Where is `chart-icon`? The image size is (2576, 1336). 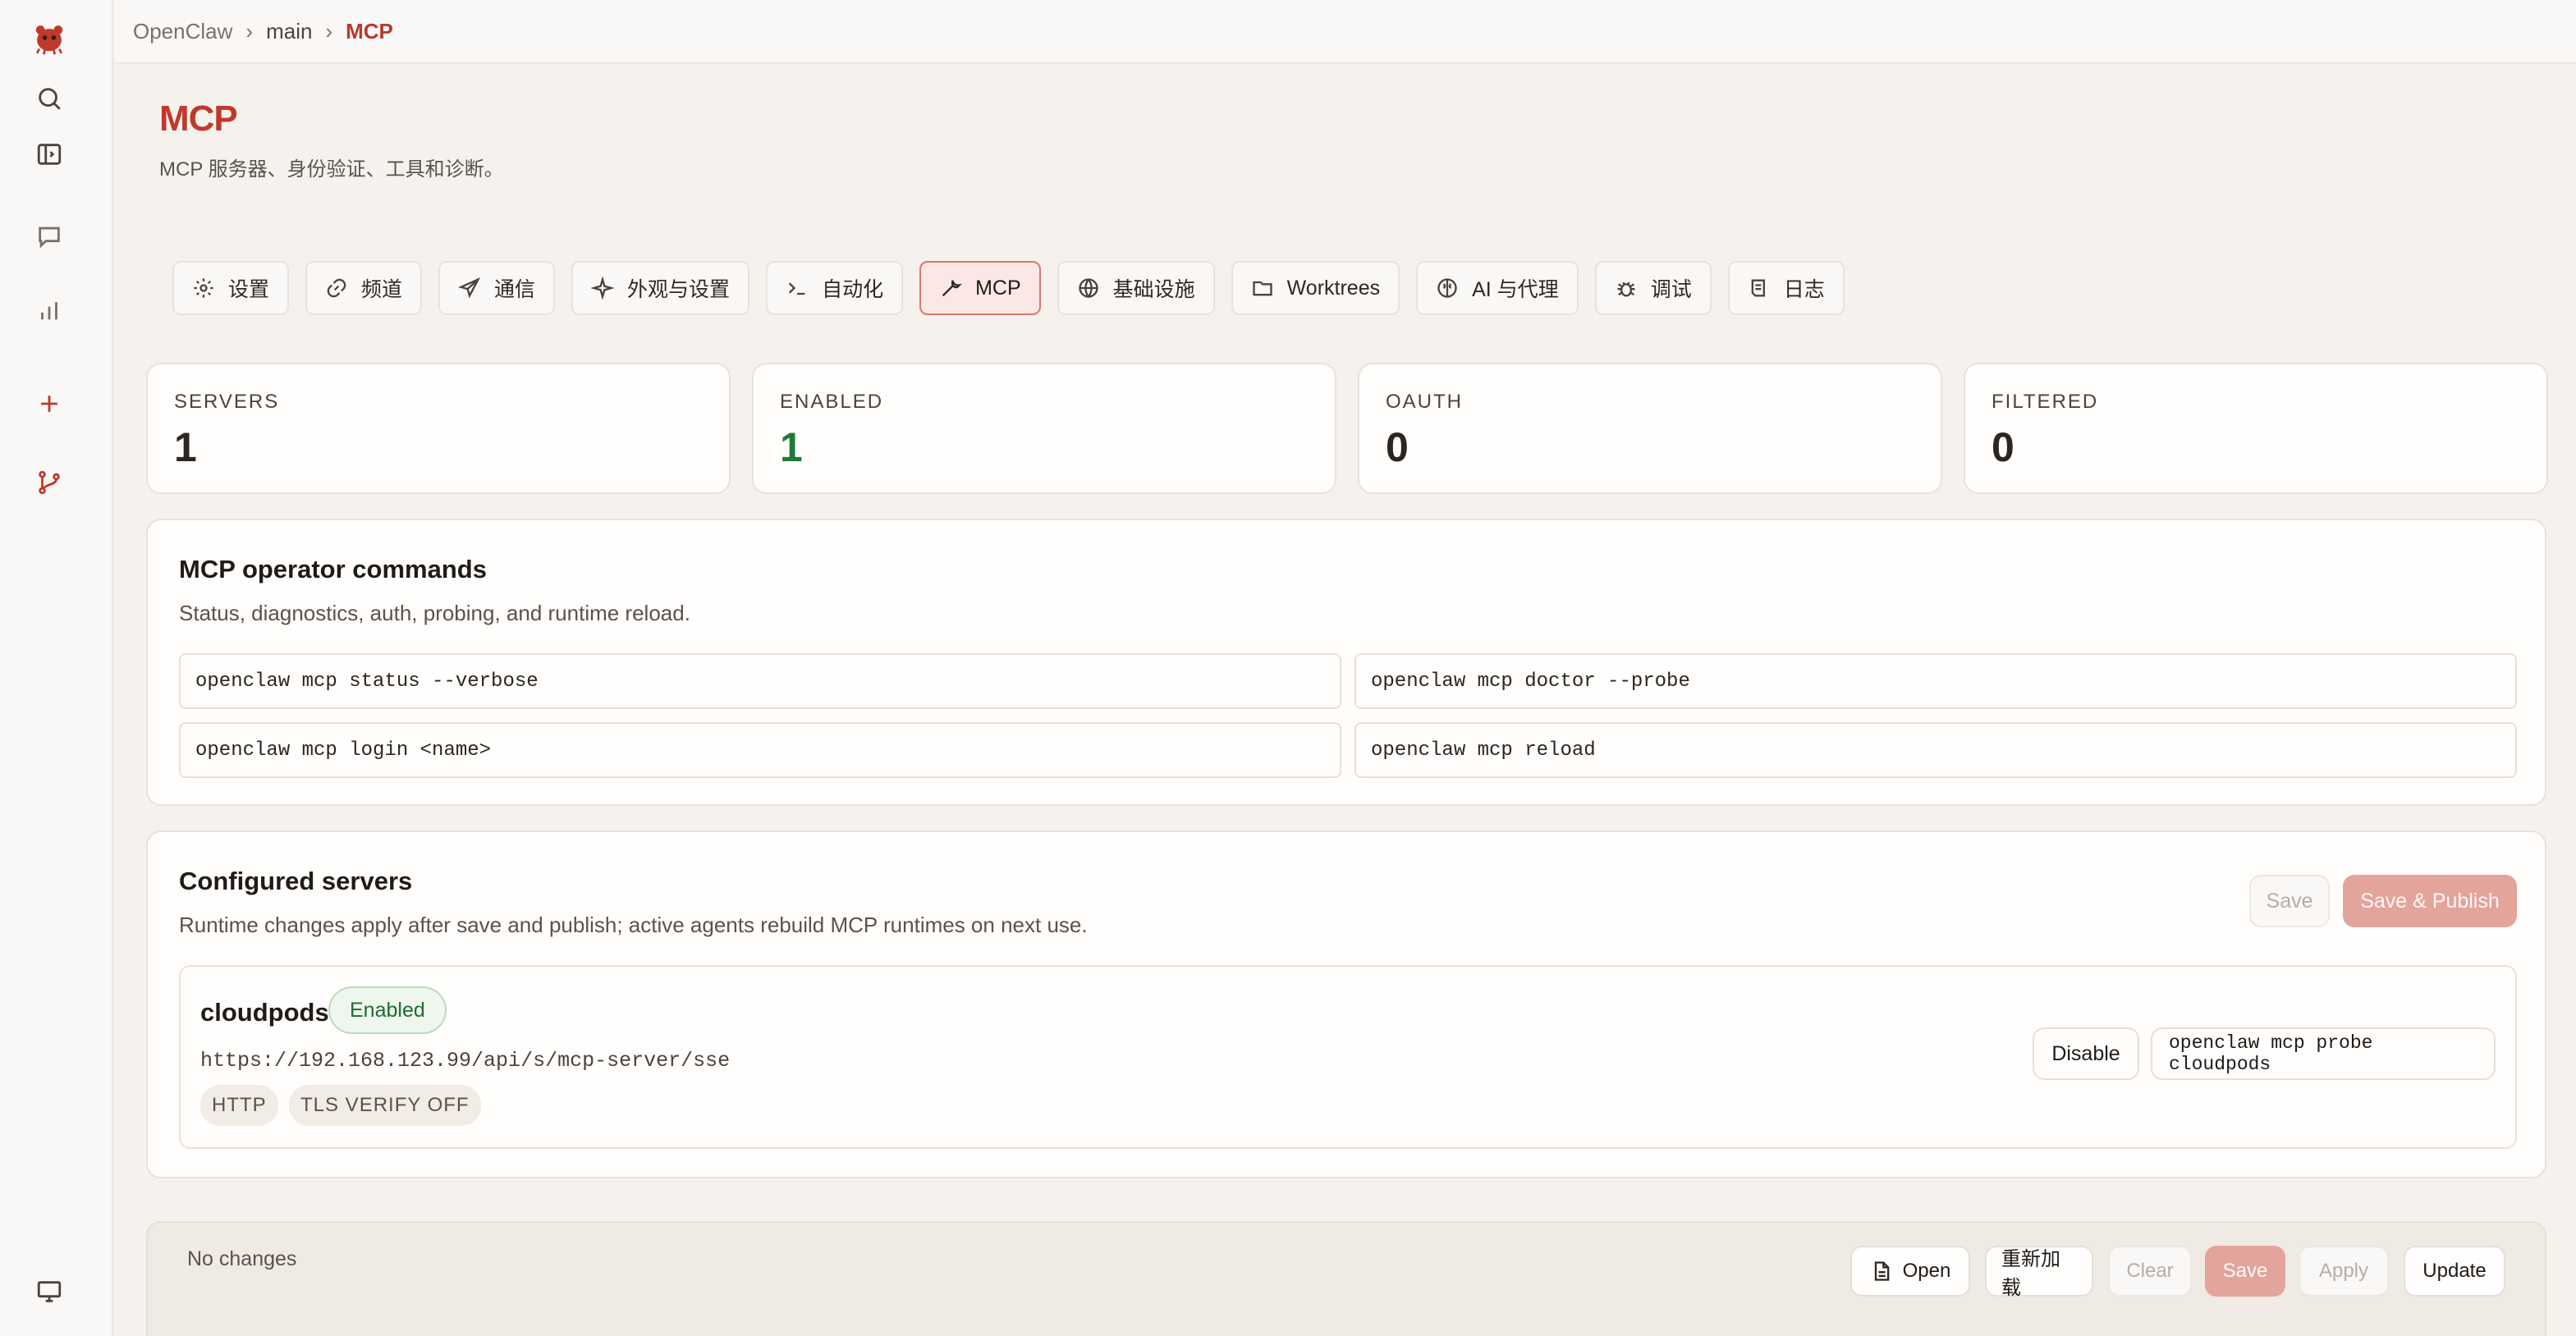
chart-icon is located at coordinates (50, 310).